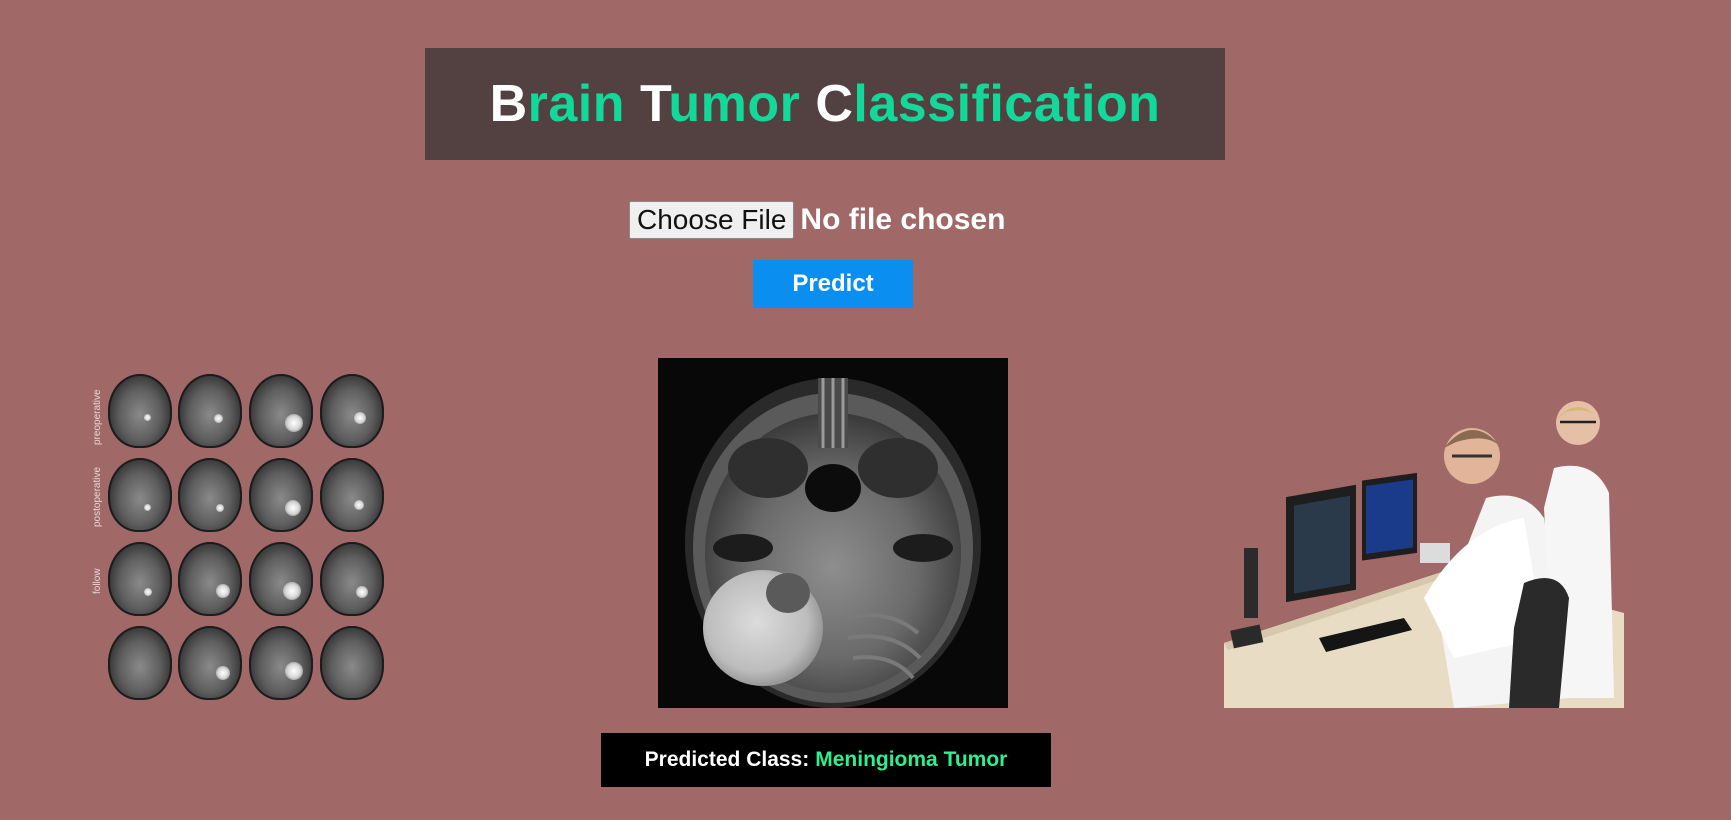  Describe the element at coordinates (833, 543) in the screenshot. I see `mri-scan-graphic` at that location.